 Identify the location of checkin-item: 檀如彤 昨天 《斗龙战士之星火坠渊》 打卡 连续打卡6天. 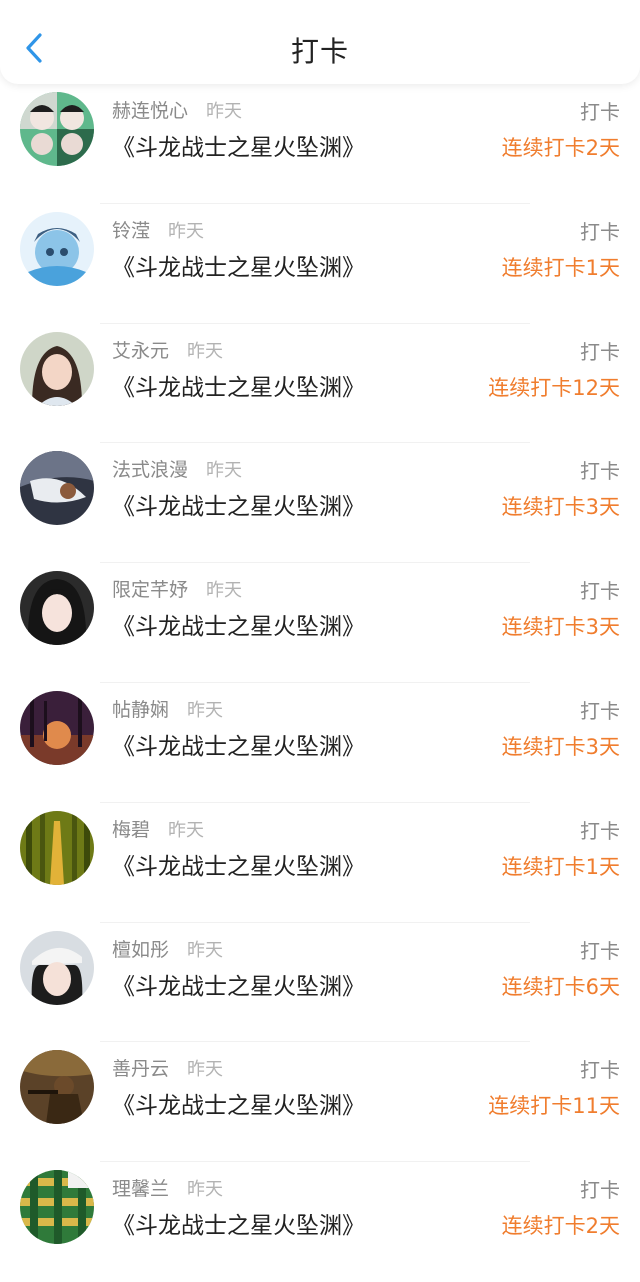
(320, 983).